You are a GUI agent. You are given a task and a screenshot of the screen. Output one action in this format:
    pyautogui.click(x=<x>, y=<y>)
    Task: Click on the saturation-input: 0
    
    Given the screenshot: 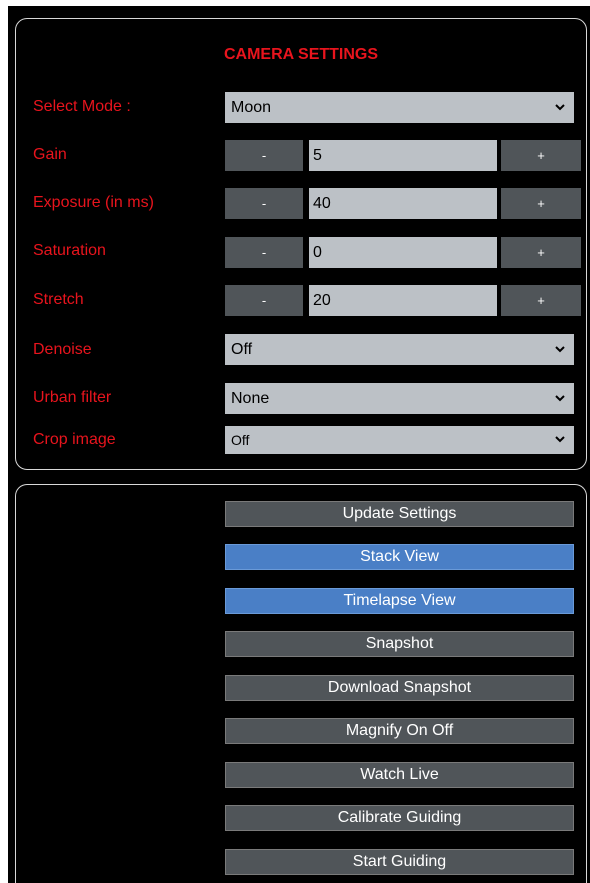 What is the action you would take?
    pyautogui.click(x=403, y=252)
    